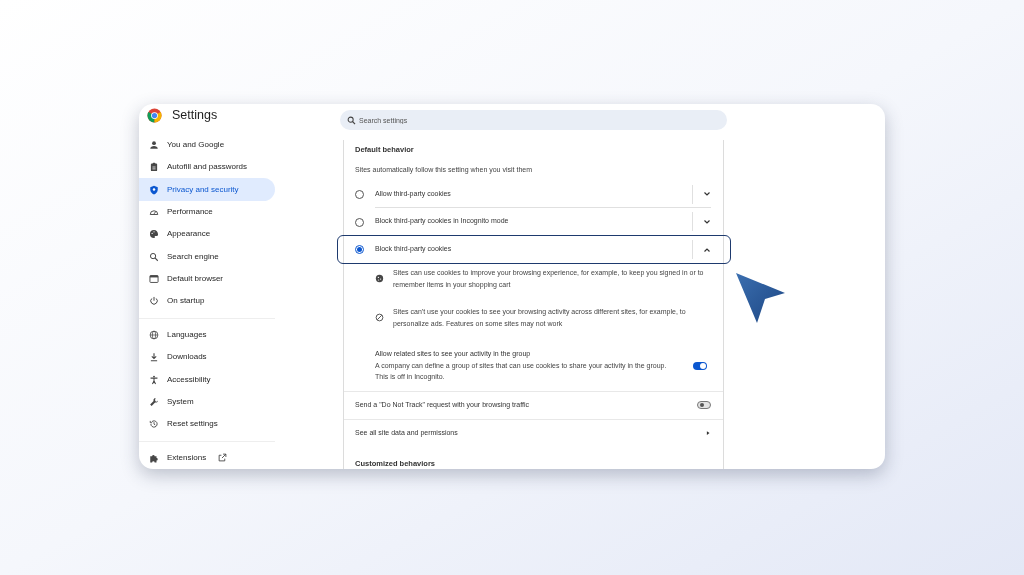 This screenshot has width=1024, height=575. I want to click on wrench-icon, so click(154, 402).